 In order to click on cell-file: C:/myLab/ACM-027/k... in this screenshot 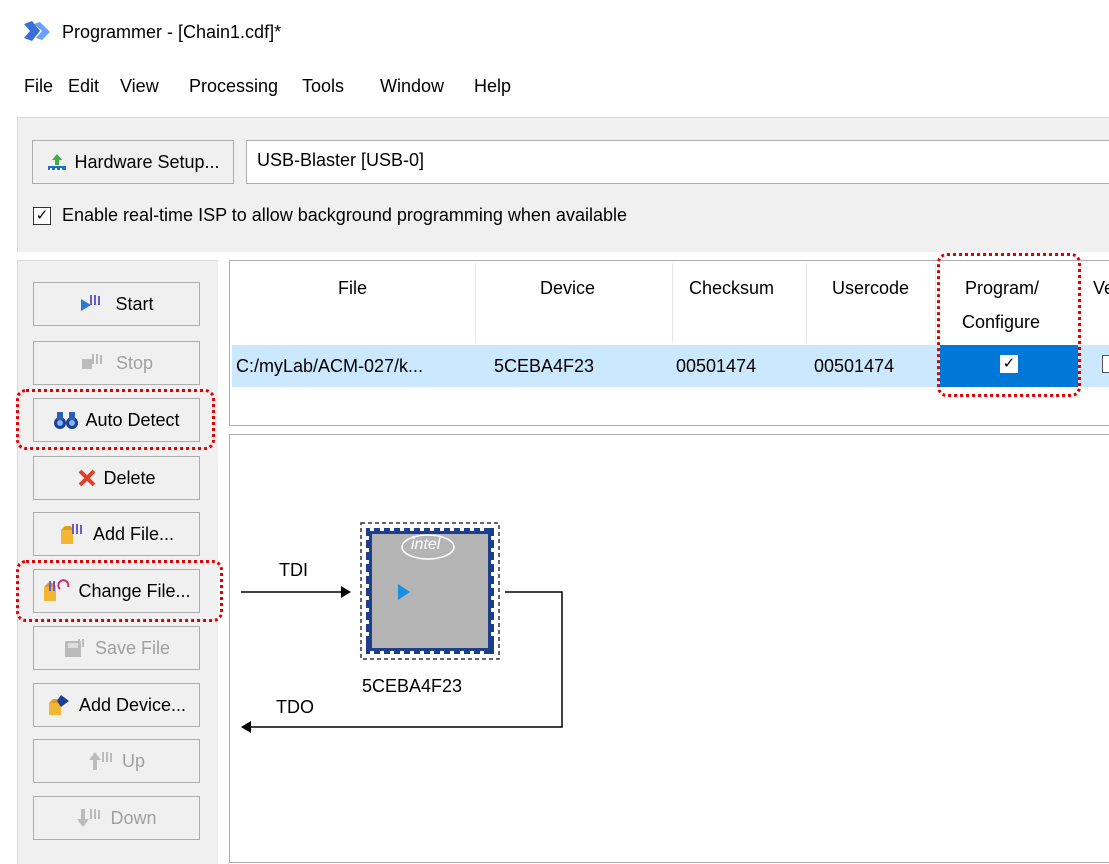, I will do `click(329, 366)`.